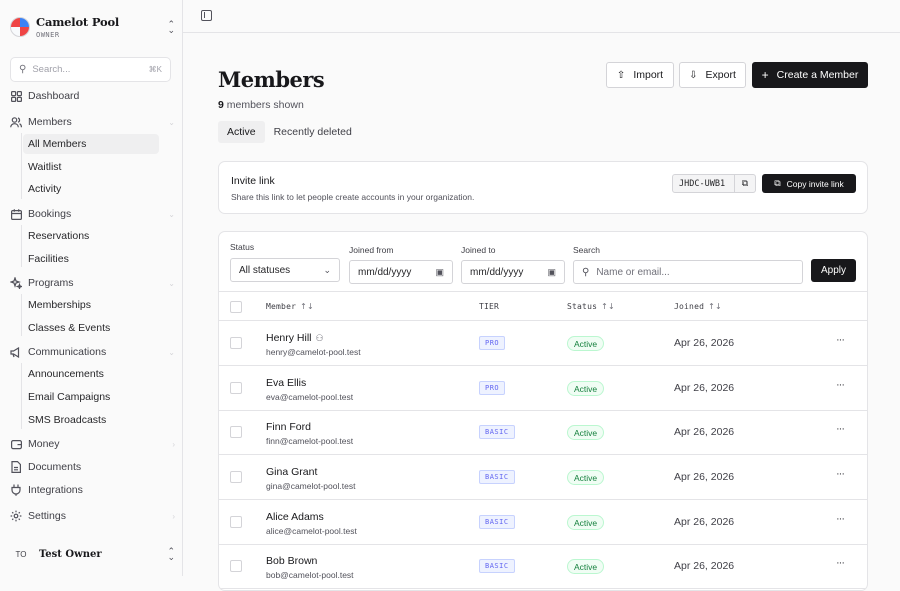 The width and height of the screenshot is (900, 591). I want to click on sidebar-item-waitlist: Waitlist, so click(44, 167).